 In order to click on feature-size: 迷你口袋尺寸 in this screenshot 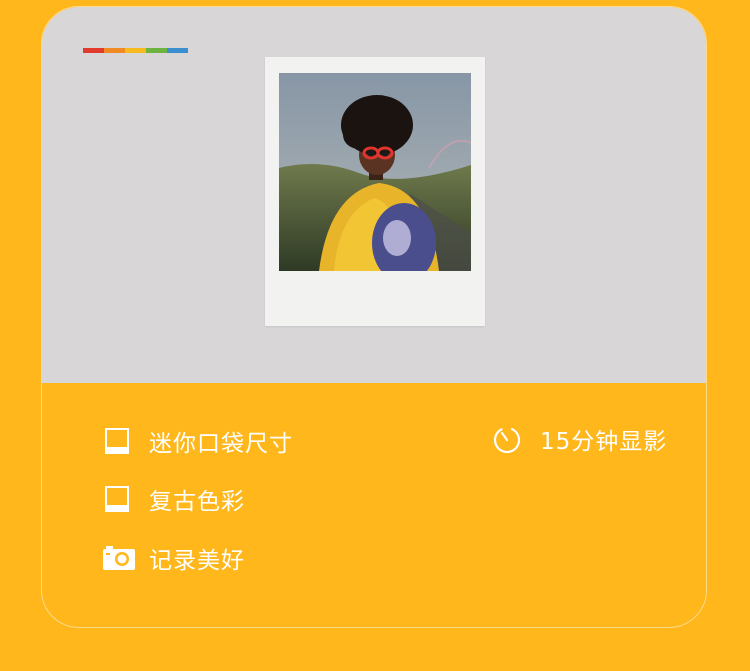, I will do `click(199, 441)`.